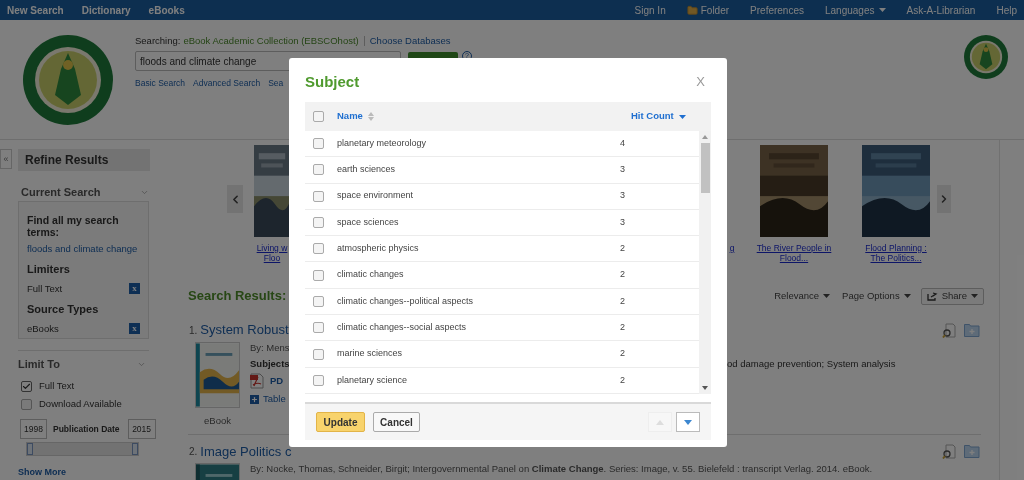  What do you see at coordinates (244, 330) in the screenshot?
I see `result-title-link: System Robust` at bounding box center [244, 330].